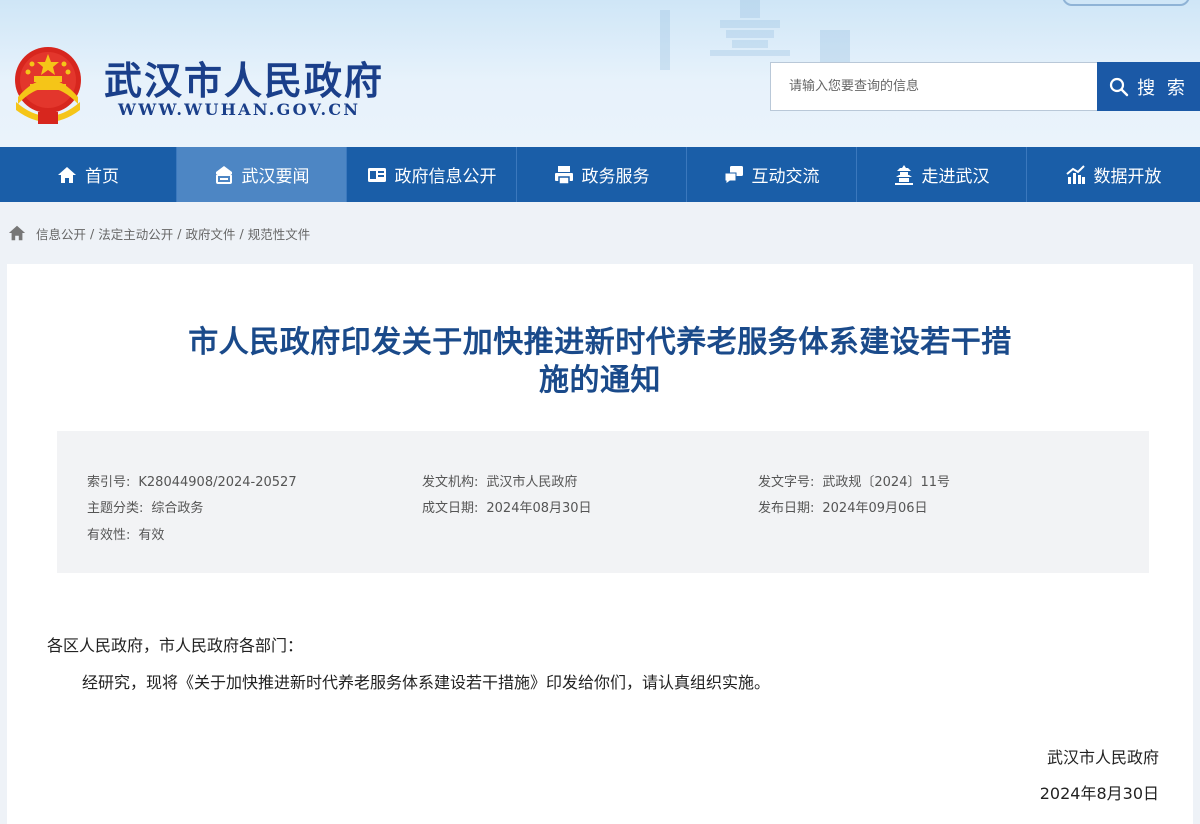 The image size is (1200, 824). Describe the element at coordinates (1162, 88) in the screenshot. I see `search-button-label: 搜 索` at that location.